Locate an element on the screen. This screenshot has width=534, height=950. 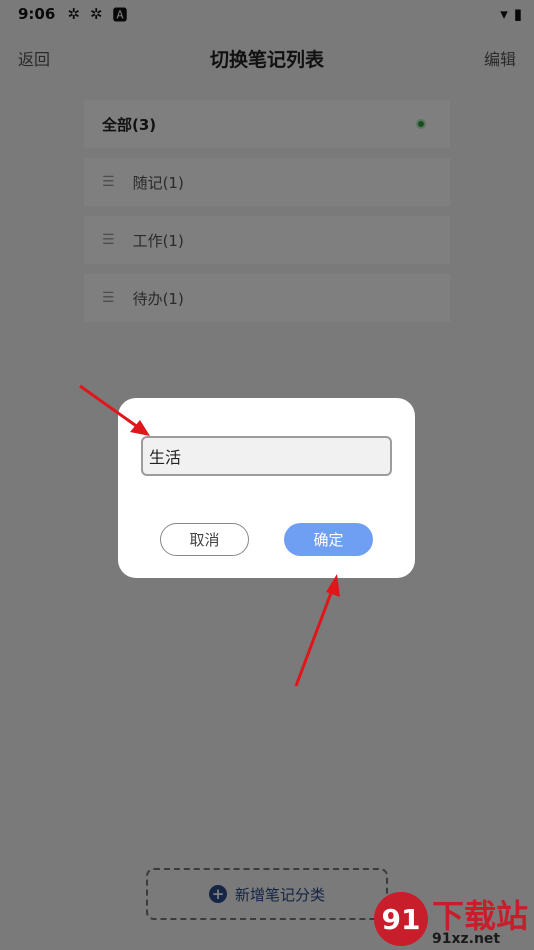
watermark: 91 下载站 91xz.net is located at coordinates (450, 919).